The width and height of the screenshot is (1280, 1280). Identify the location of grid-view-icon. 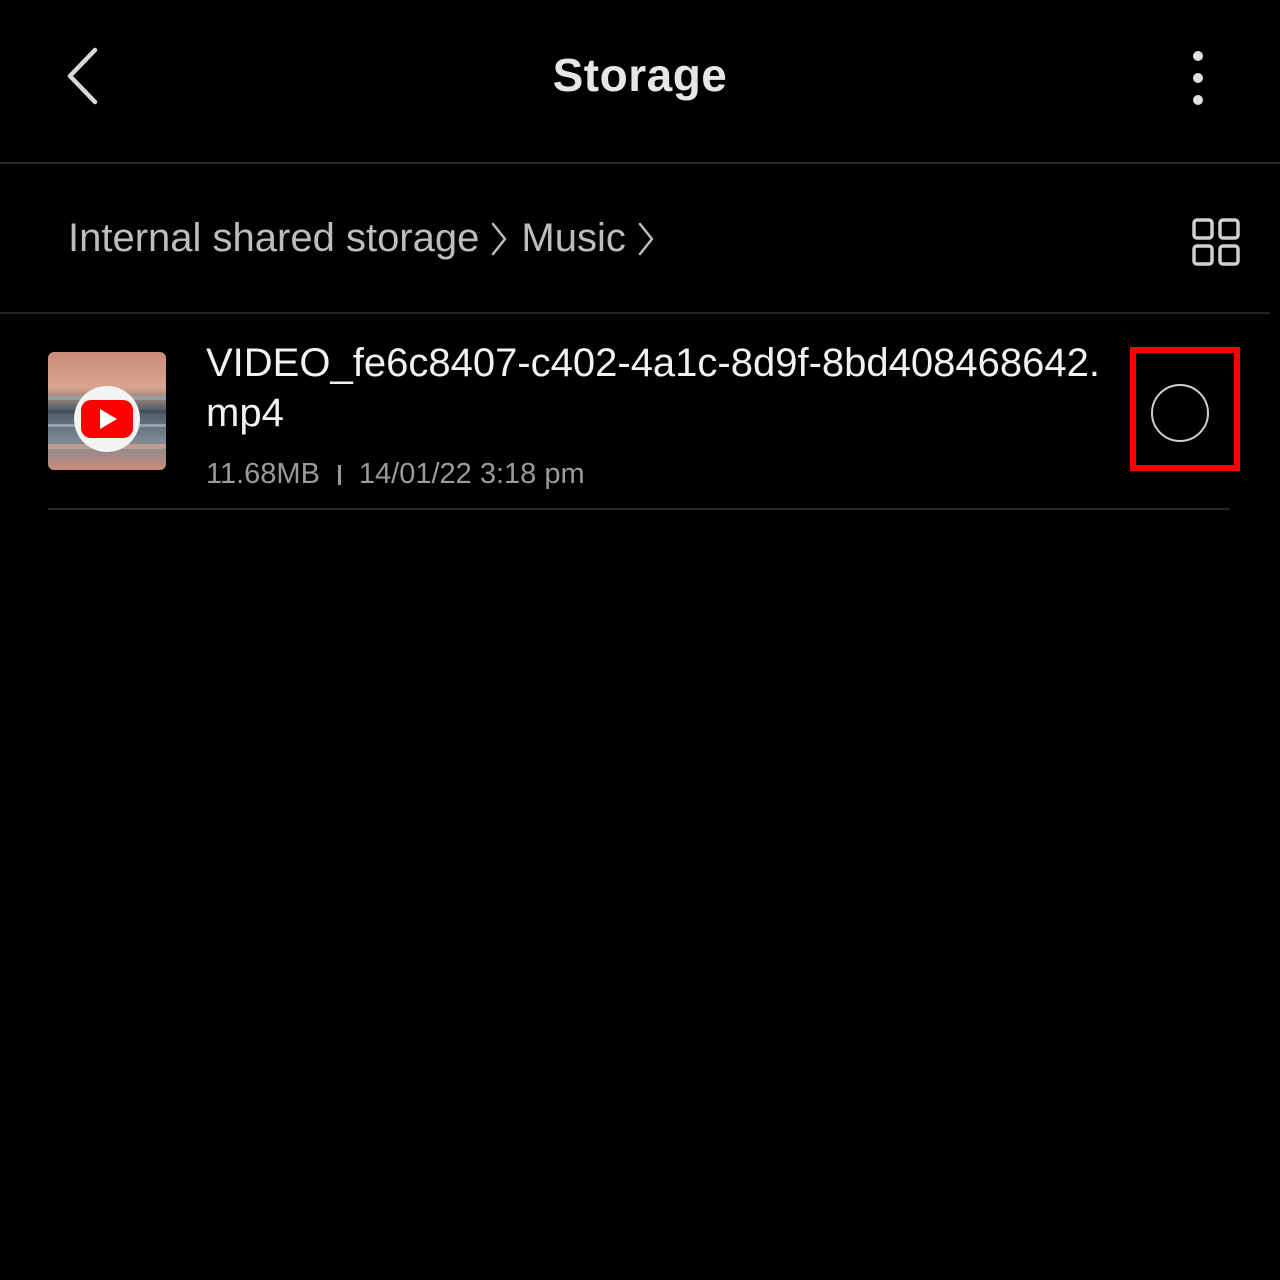
(1216, 242).